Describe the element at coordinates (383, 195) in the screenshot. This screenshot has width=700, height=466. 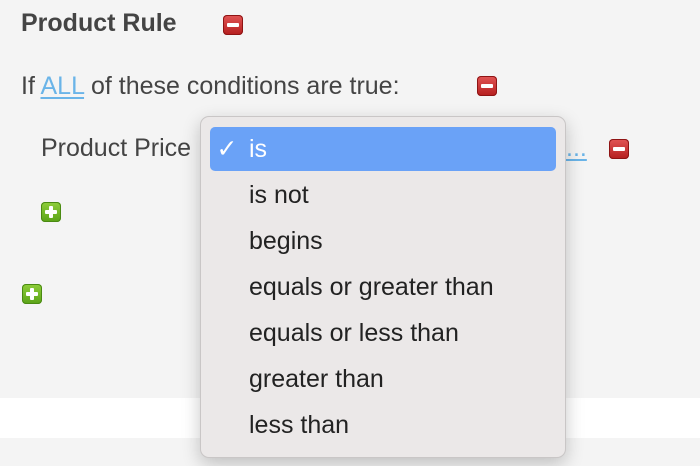
I see `operator-option-is-not: is not` at that location.